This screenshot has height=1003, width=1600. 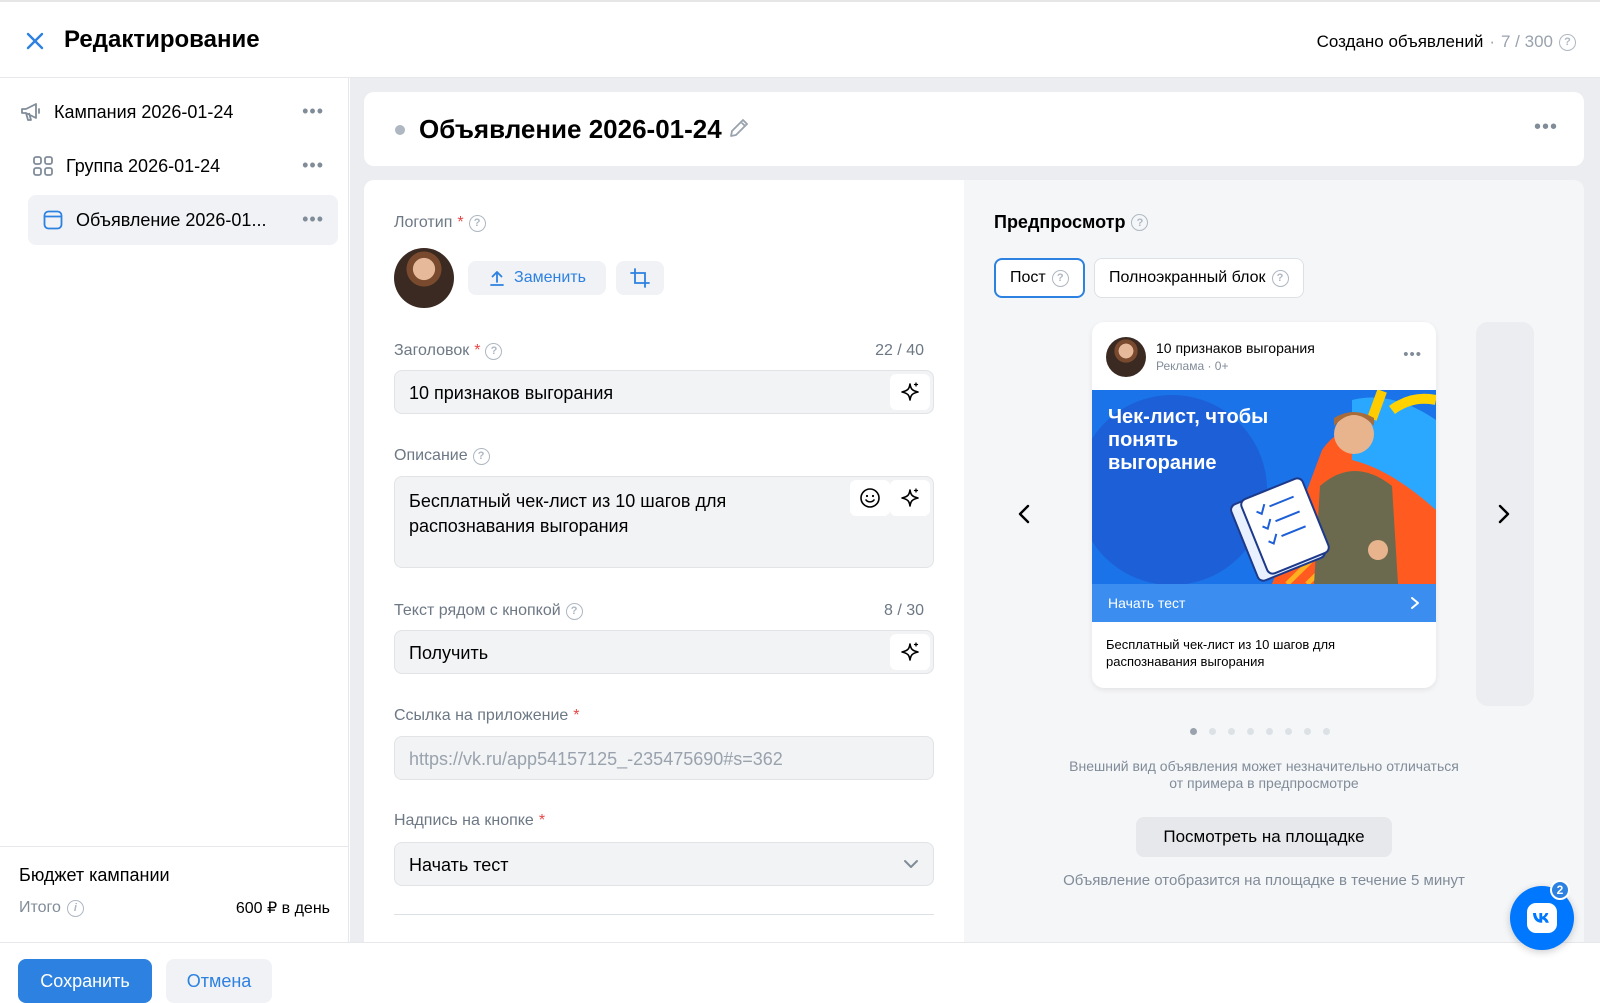 What do you see at coordinates (640, 278) in the screenshot?
I see `crop-button` at bounding box center [640, 278].